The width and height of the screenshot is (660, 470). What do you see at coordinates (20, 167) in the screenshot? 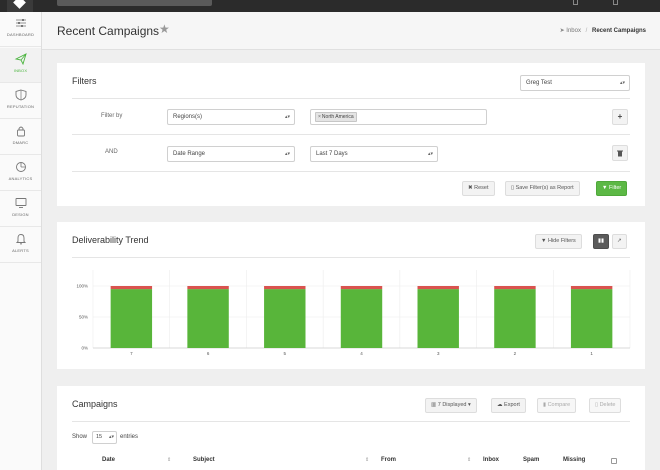
I see `pie-chart-icon` at bounding box center [20, 167].